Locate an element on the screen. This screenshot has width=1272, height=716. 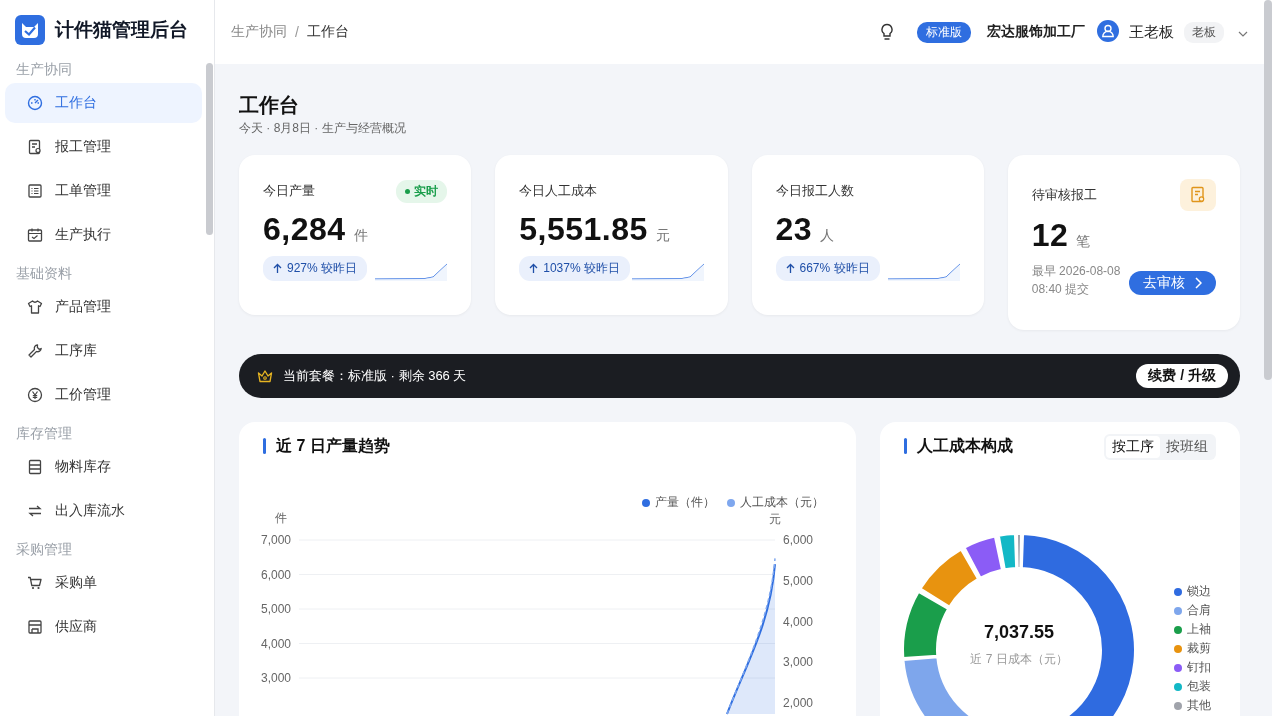
chevron-down-icon is located at coordinates (1243, 34).